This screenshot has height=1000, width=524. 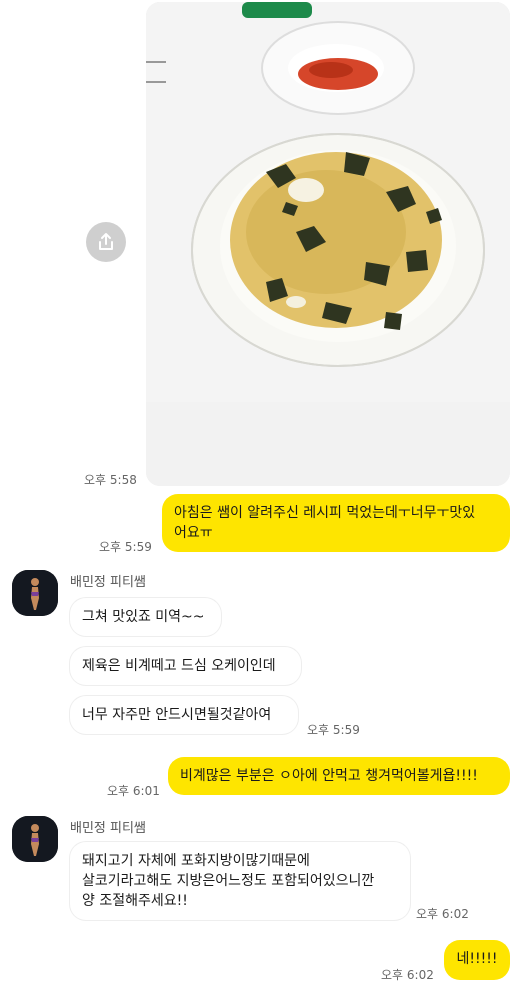 I want to click on their-message-bubble: 너무 자주만 안드시면될것같아여, so click(x=184, y=715).